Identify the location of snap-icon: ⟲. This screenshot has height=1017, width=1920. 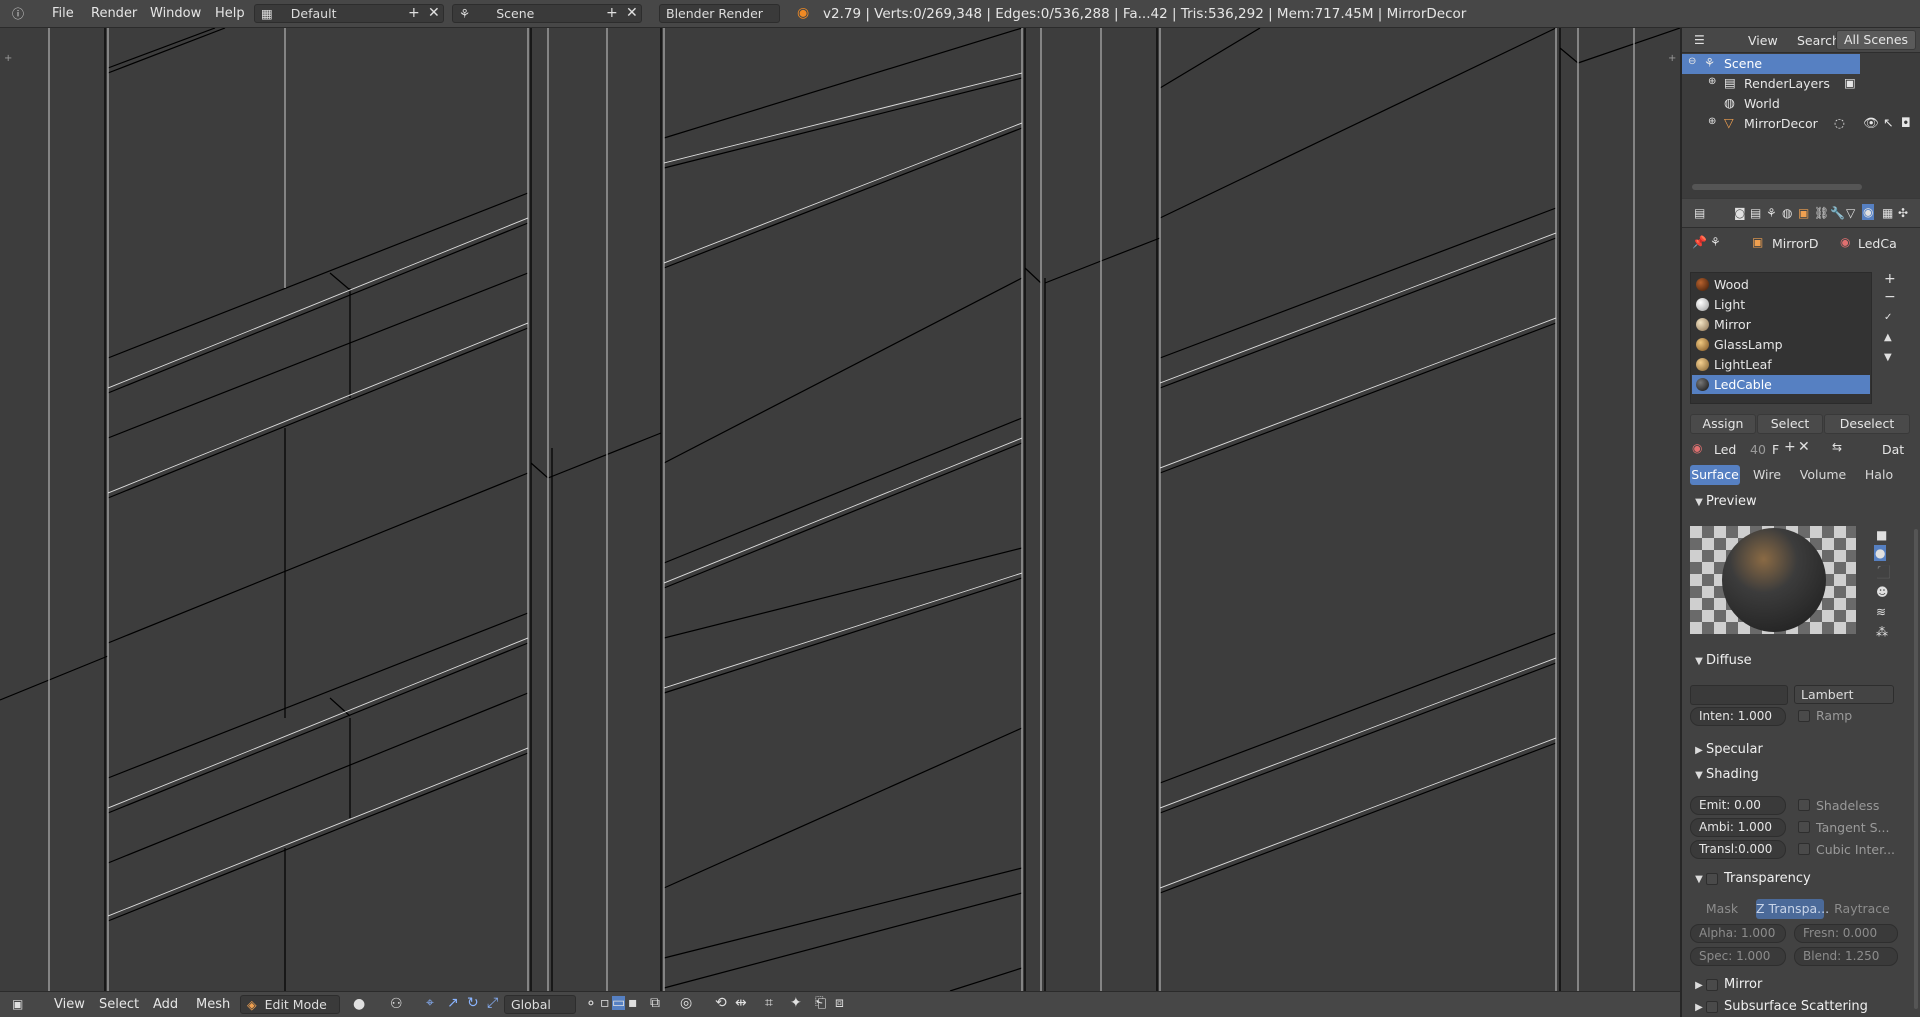
(721, 1003).